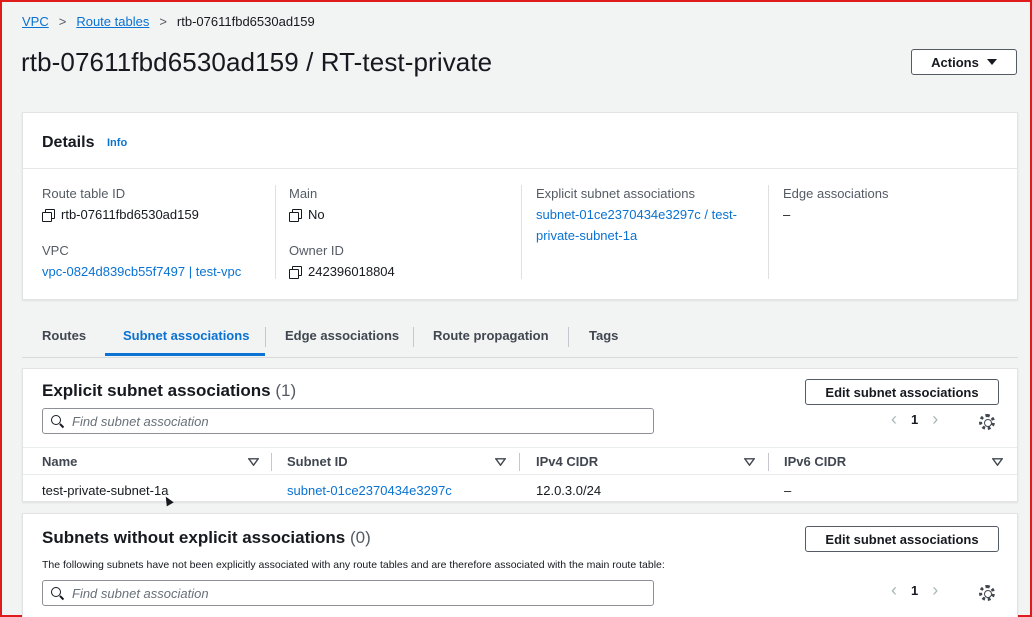 Image resolution: width=1032 pixels, height=617 pixels. I want to click on explicit-association-link: subnet-01ce2370434e3297c / test-, so click(636, 214).